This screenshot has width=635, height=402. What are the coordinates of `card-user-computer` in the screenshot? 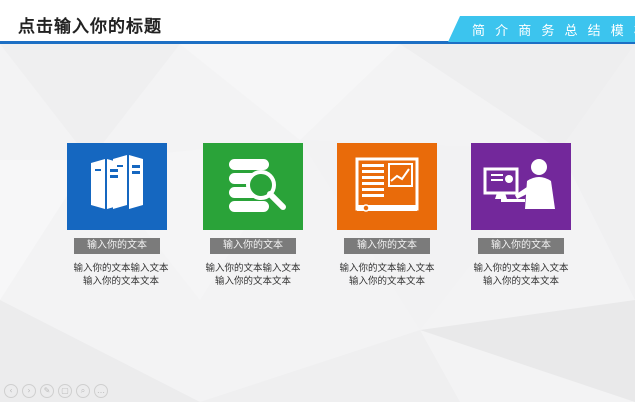 It's located at (521, 186).